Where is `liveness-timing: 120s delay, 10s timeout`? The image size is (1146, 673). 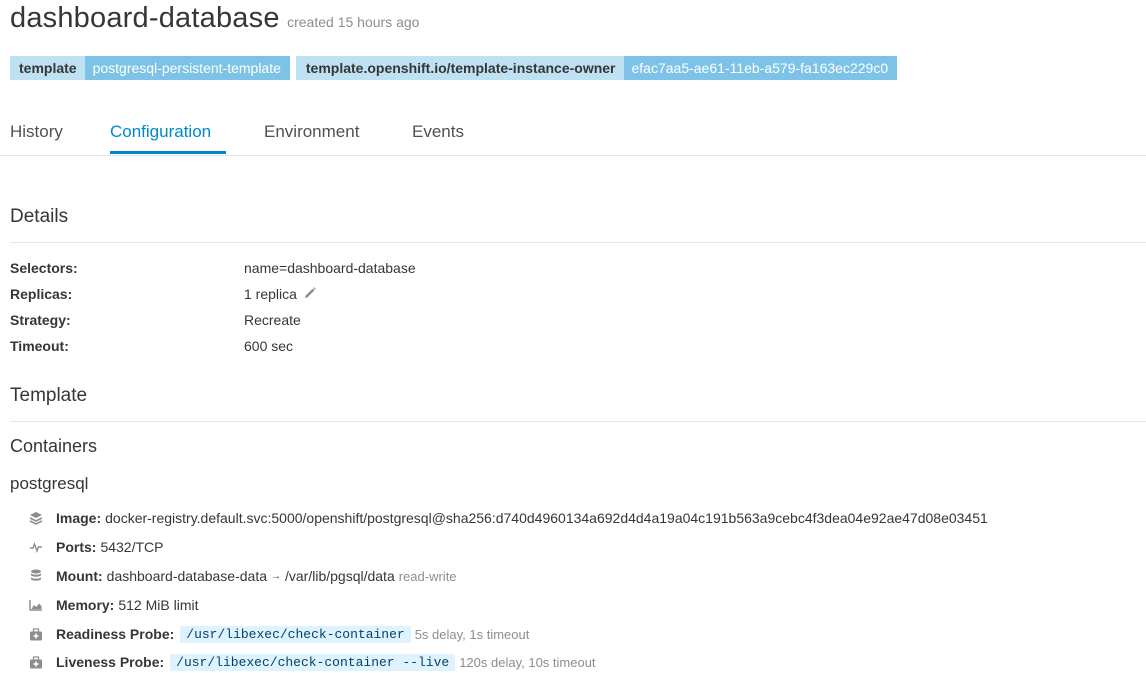
liveness-timing: 120s delay, 10s timeout is located at coordinates (527, 662).